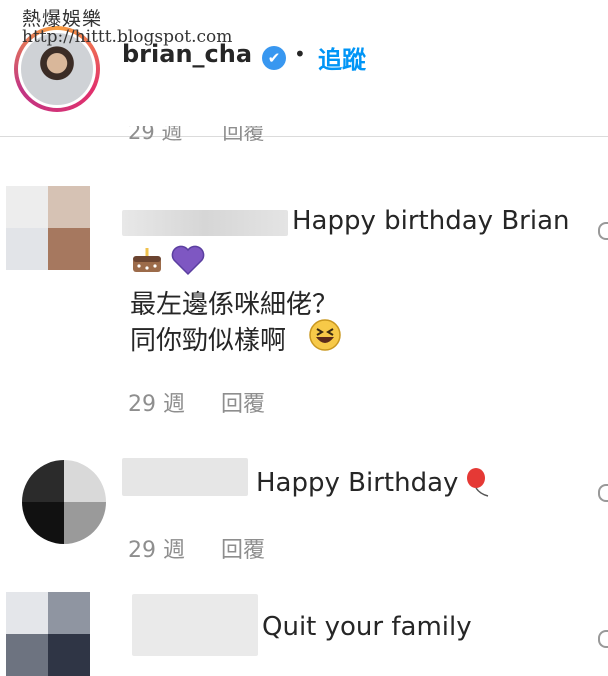 The height and width of the screenshot is (676, 608). What do you see at coordinates (127, 37) in the screenshot?
I see `watermark-url: http://hittt.blogspot.com` at bounding box center [127, 37].